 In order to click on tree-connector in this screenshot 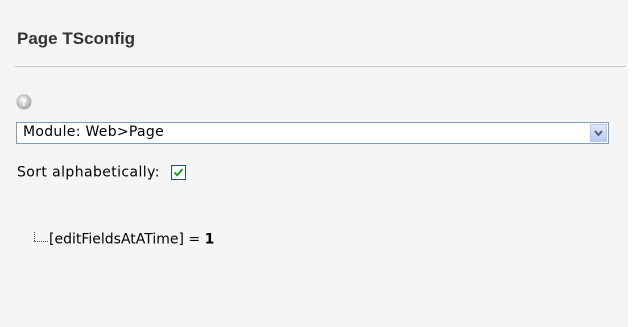, I will do `click(40, 239)`.